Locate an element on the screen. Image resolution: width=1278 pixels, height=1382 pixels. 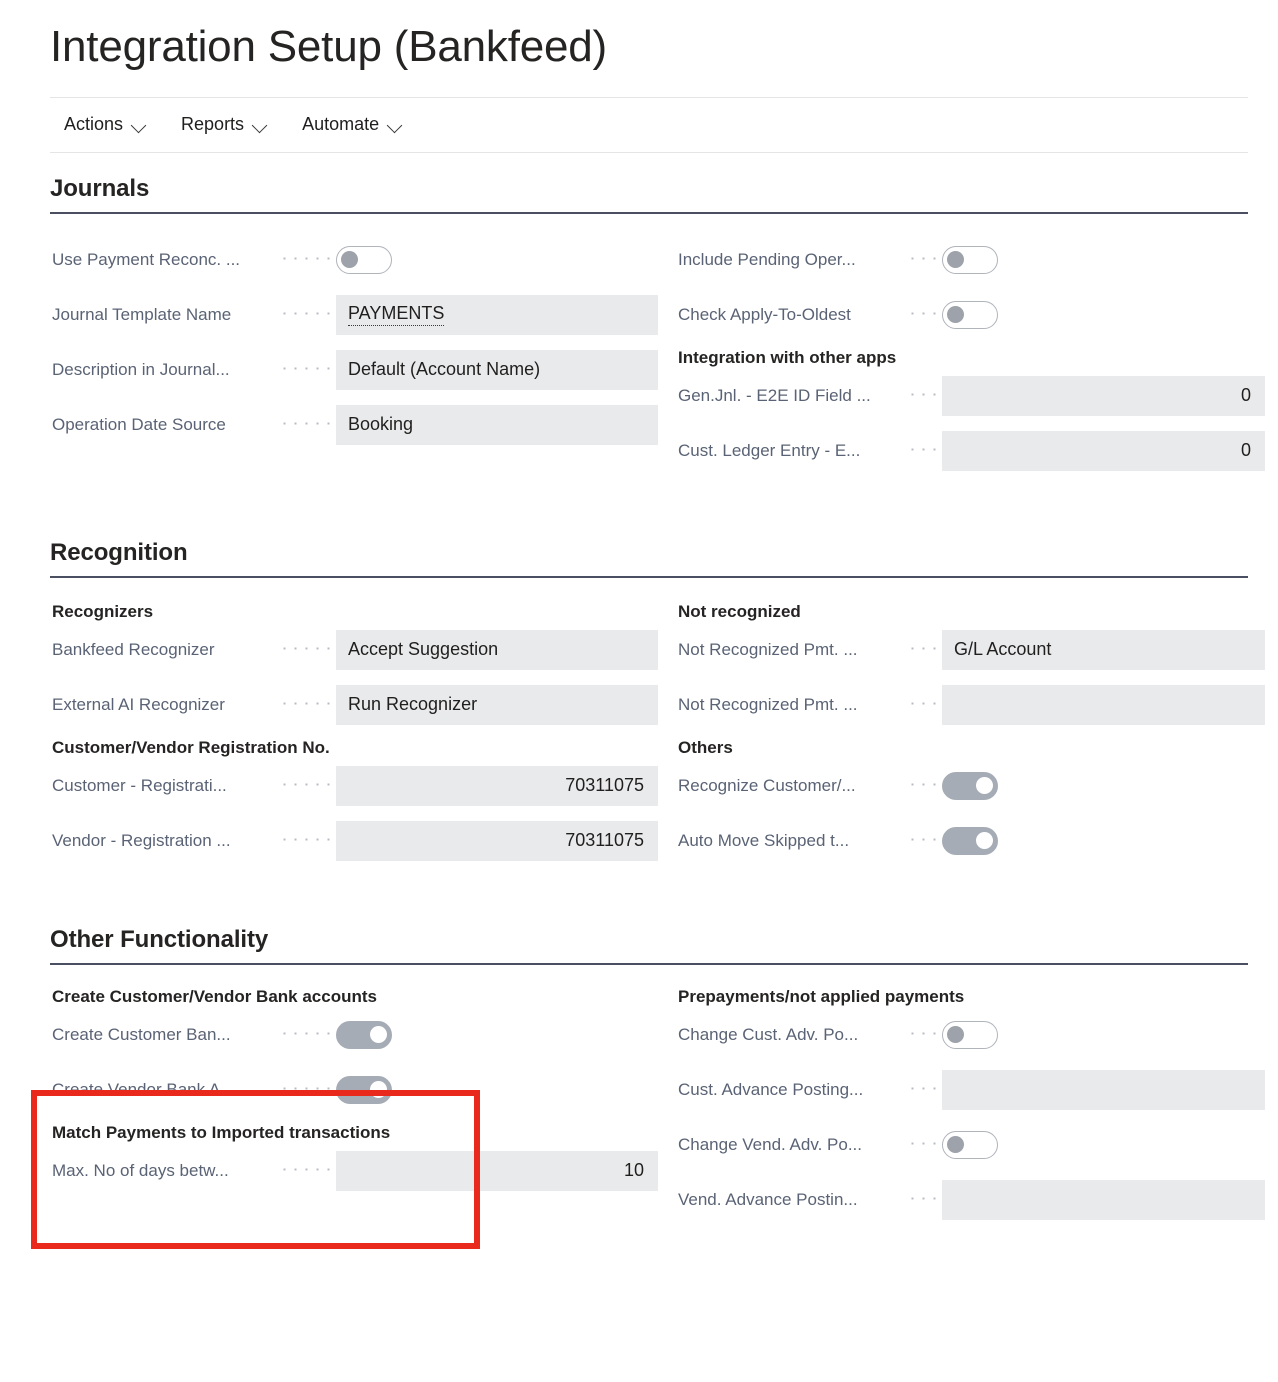
field-row-max-no-of-days: Max. No of days betw... 10 is located at coordinates (354, 1171).